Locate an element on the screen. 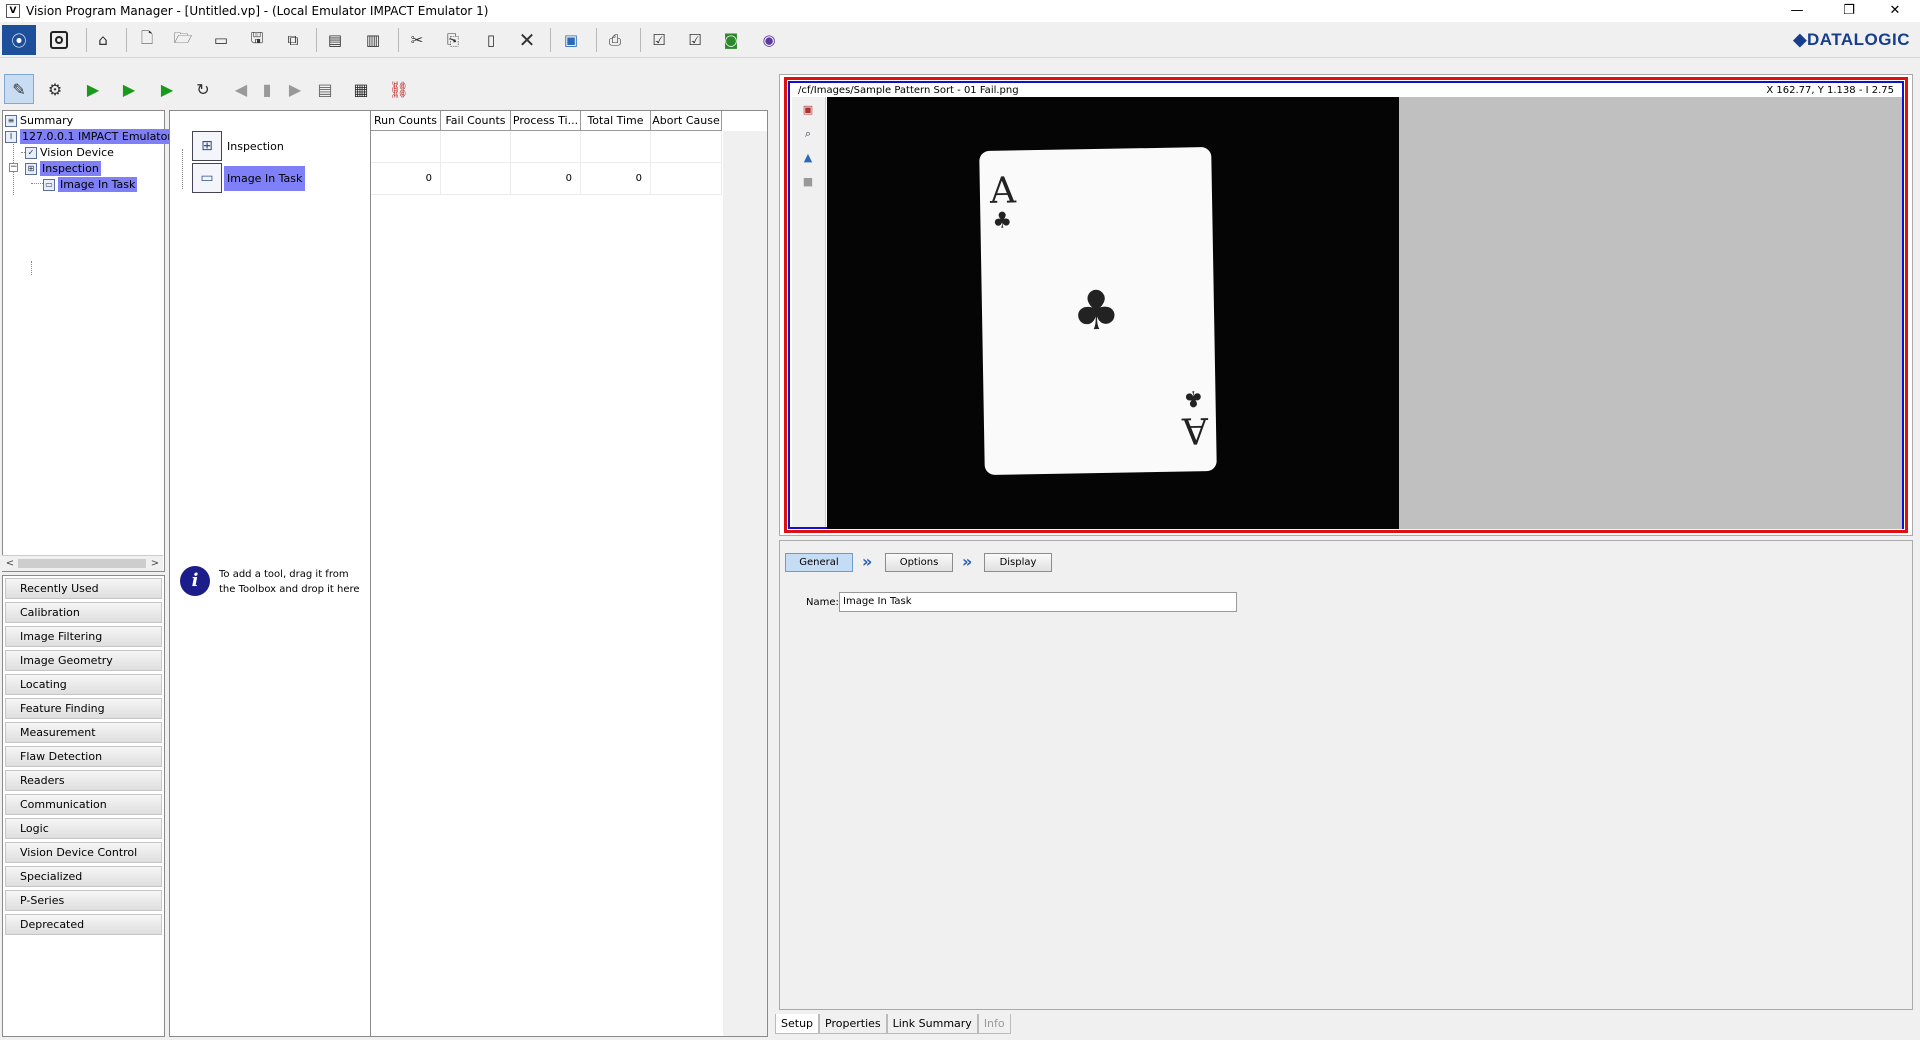 This screenshot has width=1920, height=1040. task-item-inspection: ⊞ Inspection is located at coordinates (239, 146).